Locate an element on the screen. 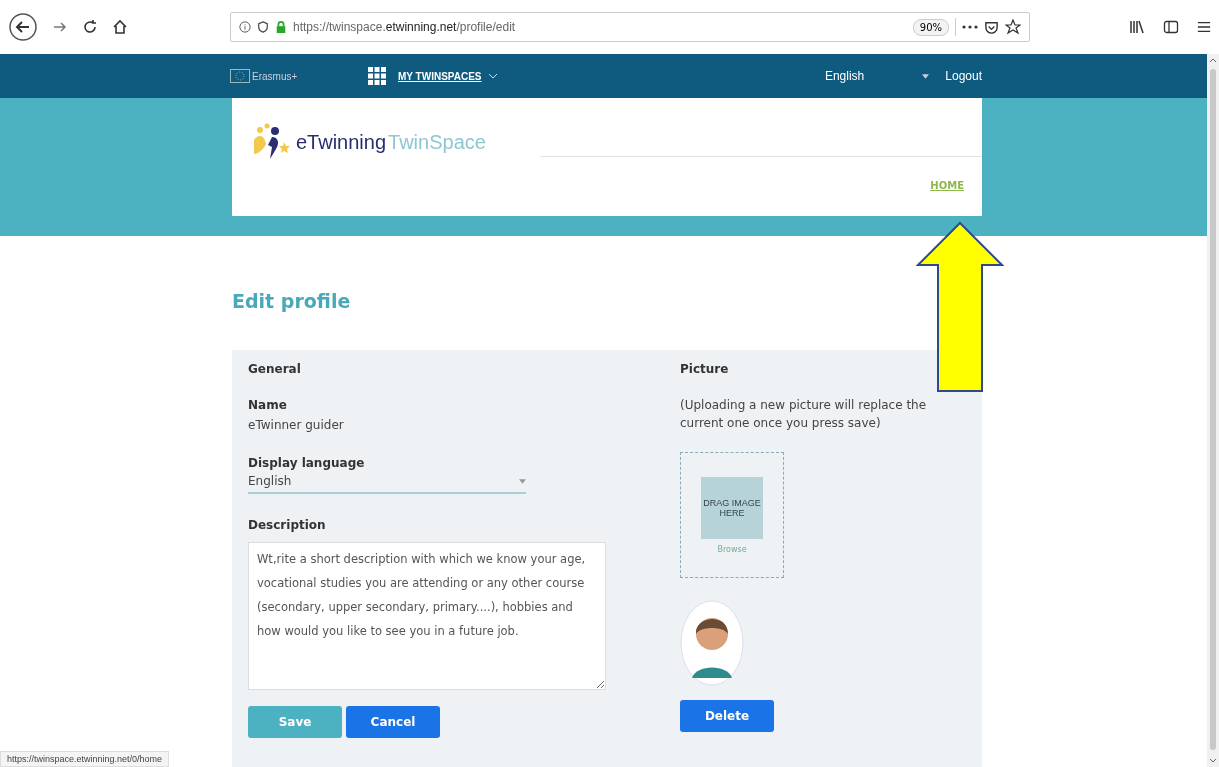  library-icon is located at coordinates (1137, 27).